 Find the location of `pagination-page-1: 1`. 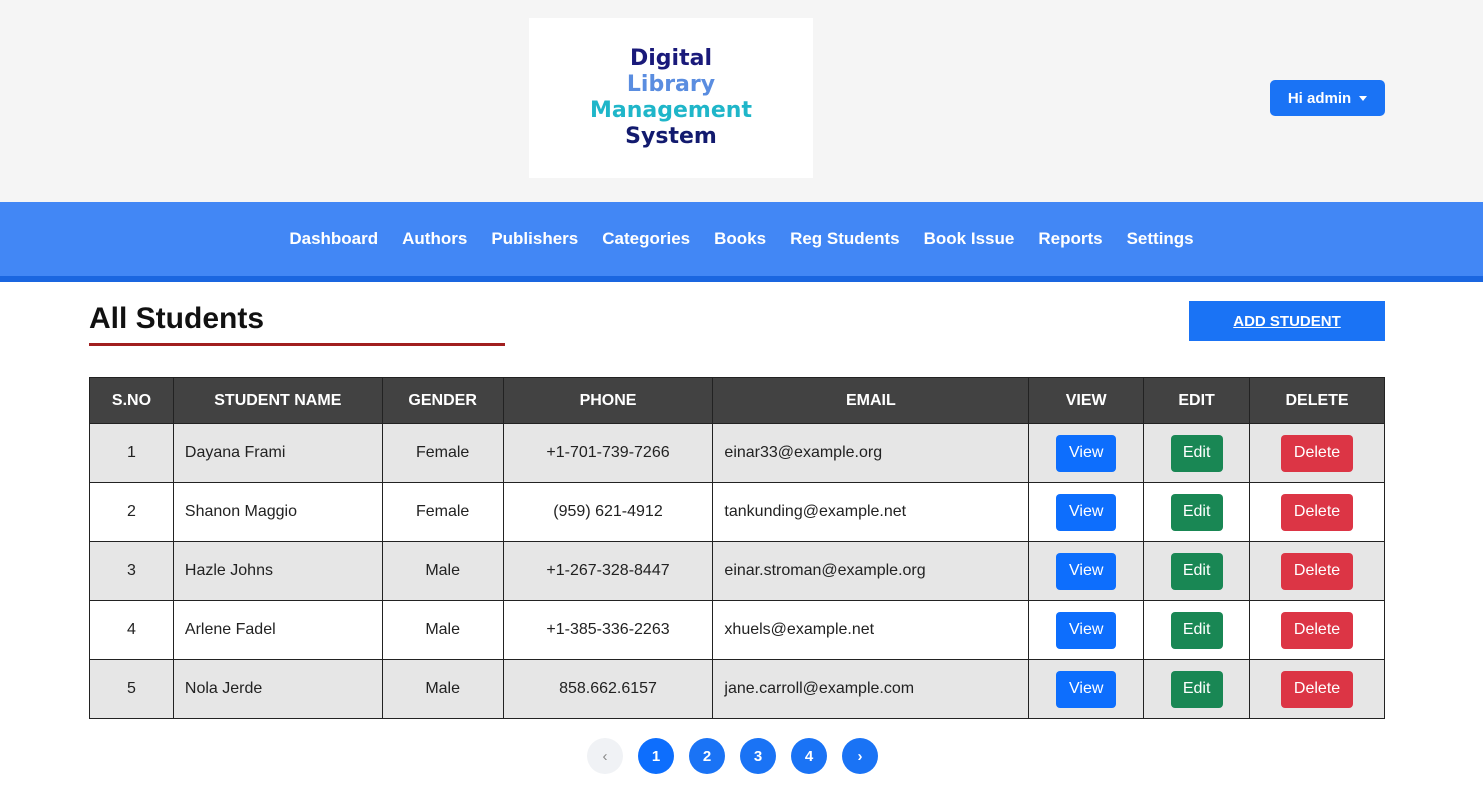

pagination-page-1: 1 is located at coordinates (656, 756).